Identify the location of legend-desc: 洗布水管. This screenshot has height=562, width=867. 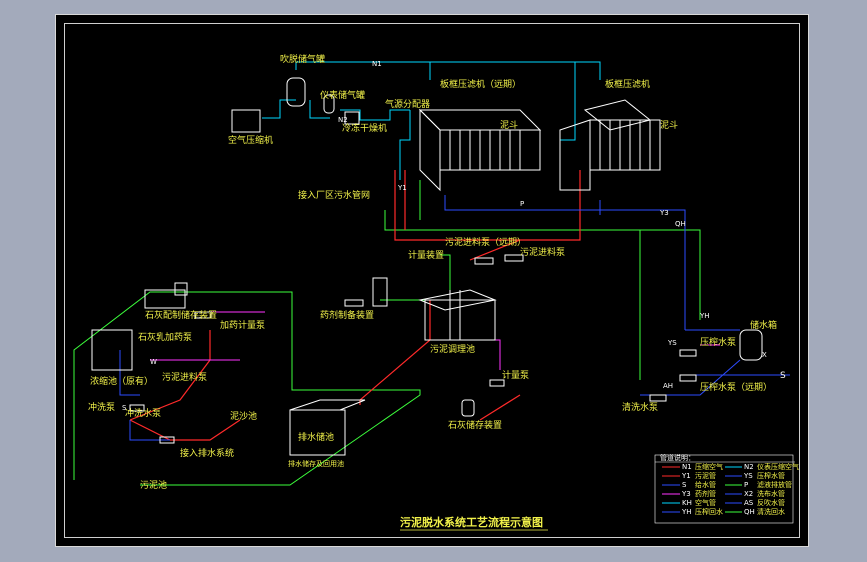
(771, 493).